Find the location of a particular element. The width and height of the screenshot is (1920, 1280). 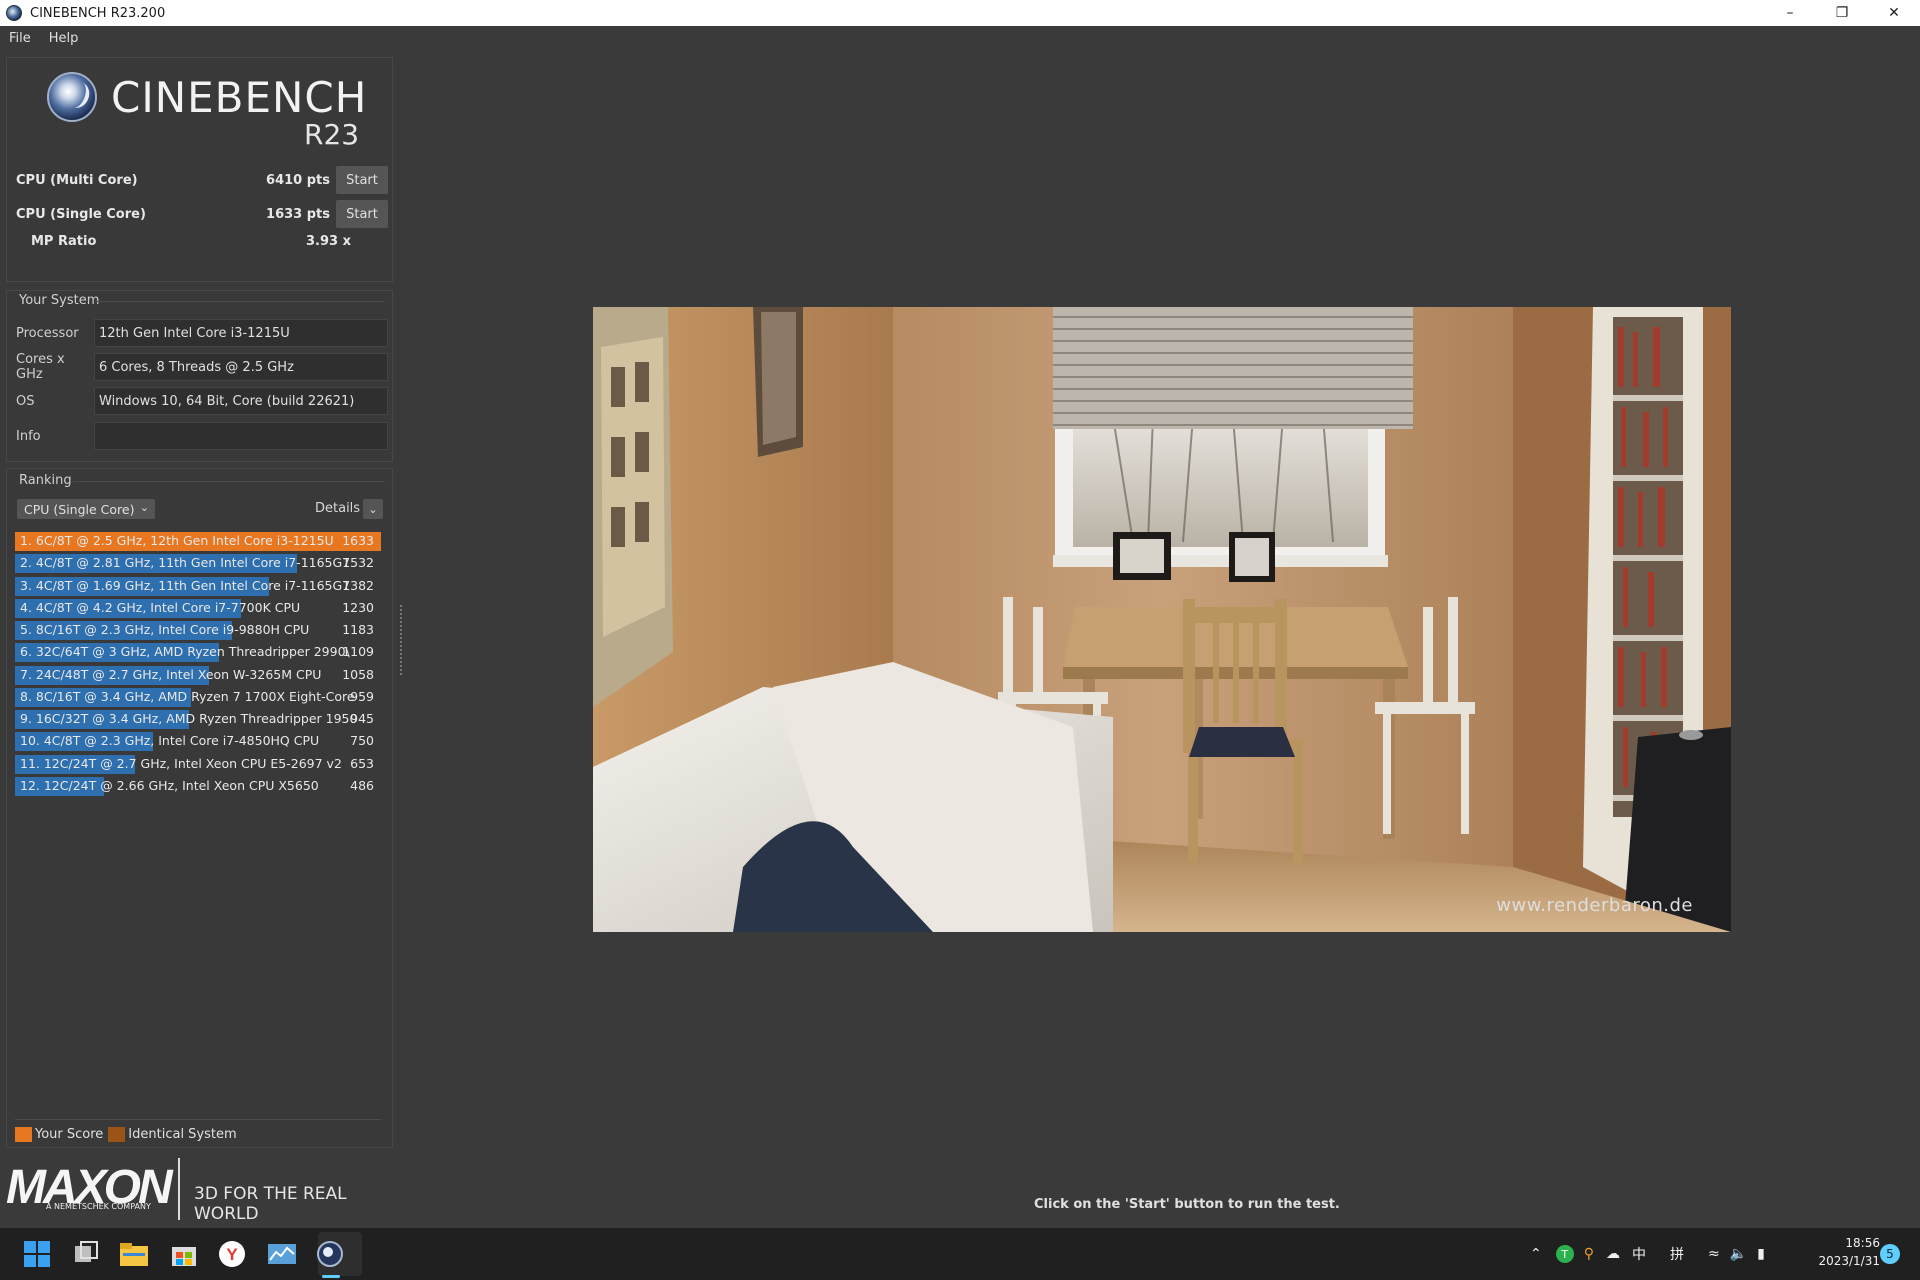

menu-help: Help is located at coordinates (64, 38).